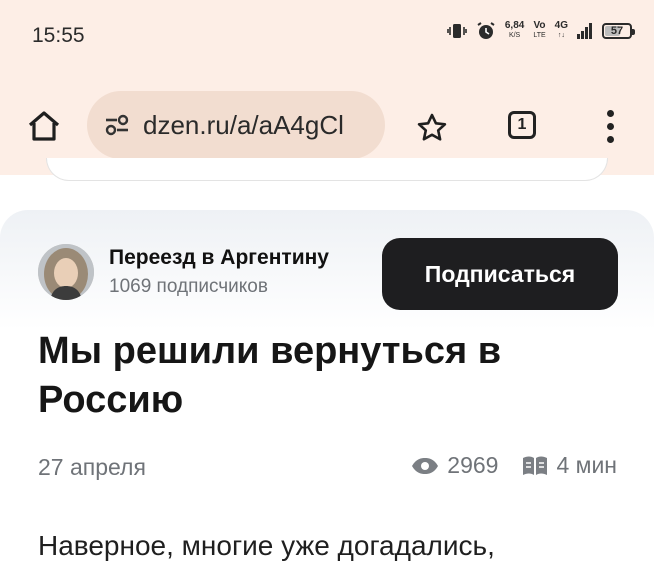  Describe the element at coordinates (539, 35) in the screenshot. I see `volte-bottom: LTE` at that location.